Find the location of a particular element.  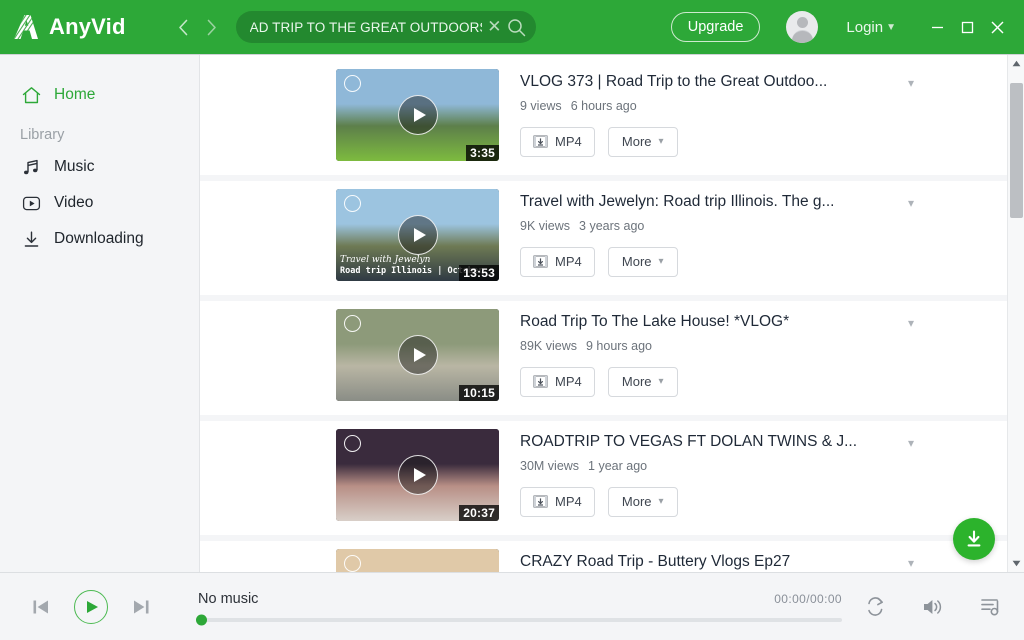

video-age: 9 hours ago is located at coordinates (619, 345).